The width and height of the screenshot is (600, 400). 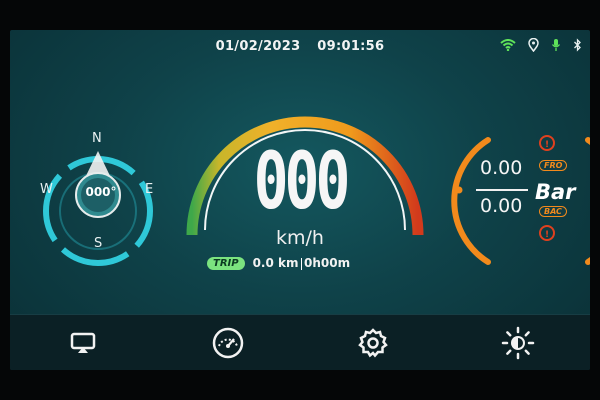 What do you see at coordinates (501, 206) in the screenshot?
I see `back-pressure-value: 0.00` at bounding box center [501, 206].